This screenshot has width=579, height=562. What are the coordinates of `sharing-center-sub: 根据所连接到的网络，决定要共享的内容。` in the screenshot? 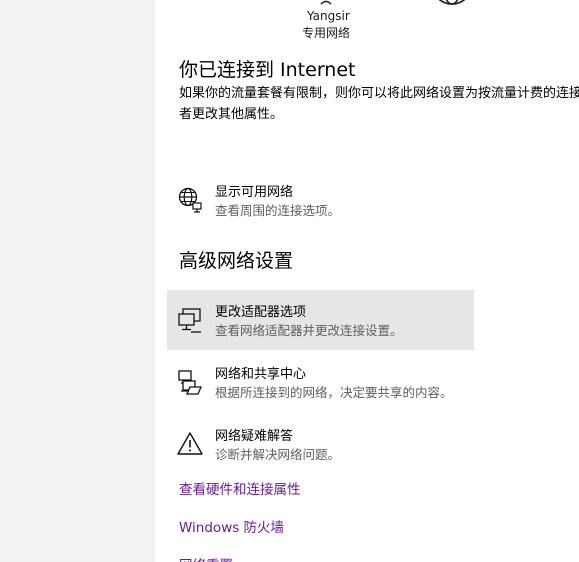 It's located at (334, 392).